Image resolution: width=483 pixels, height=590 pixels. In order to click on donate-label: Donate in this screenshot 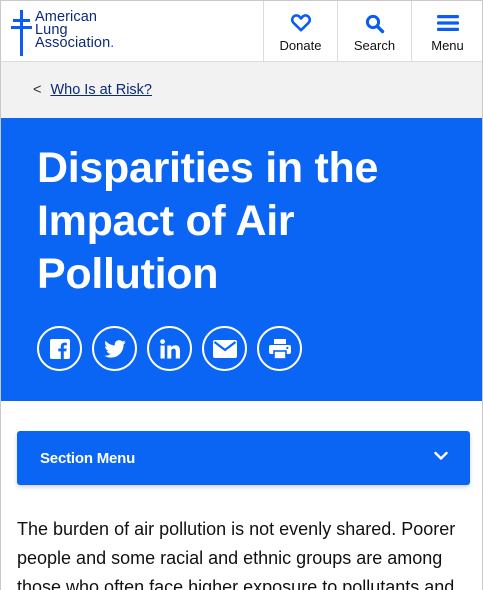, I will do `click(300, 45)`.